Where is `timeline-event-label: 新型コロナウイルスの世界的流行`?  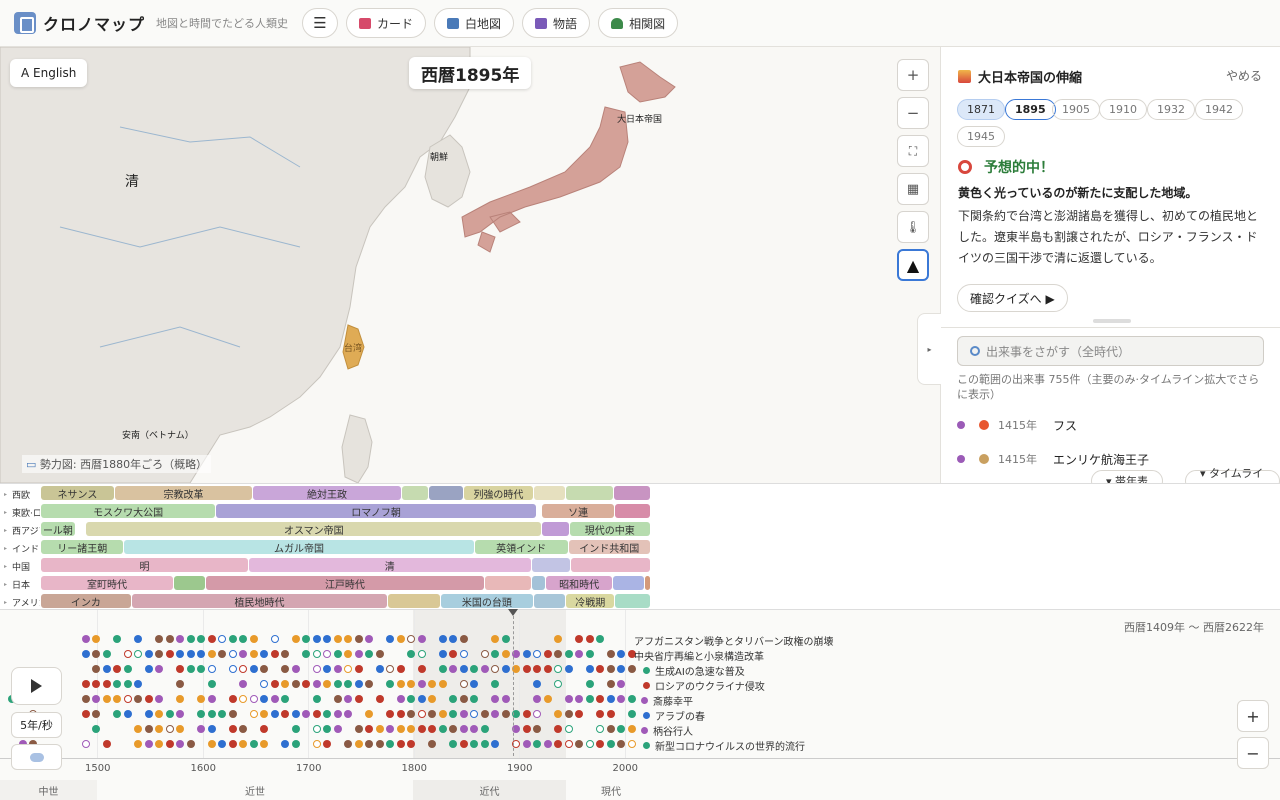 timeline-event-label: 新型コロナウイルスの世界的流行 is located at coordinates (724, 745).